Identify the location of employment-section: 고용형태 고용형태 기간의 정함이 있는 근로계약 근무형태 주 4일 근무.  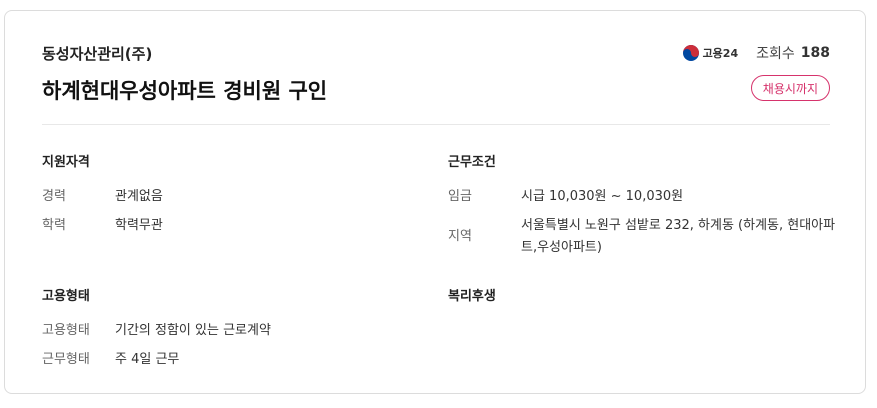
(156, 331).